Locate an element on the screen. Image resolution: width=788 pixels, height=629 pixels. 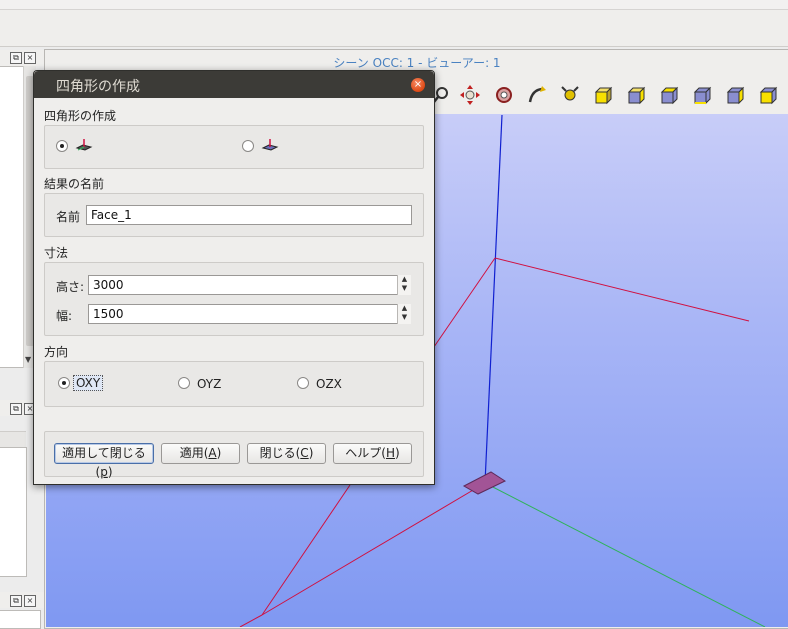
orient-oxy-radio is located at coordinates (64, 383).